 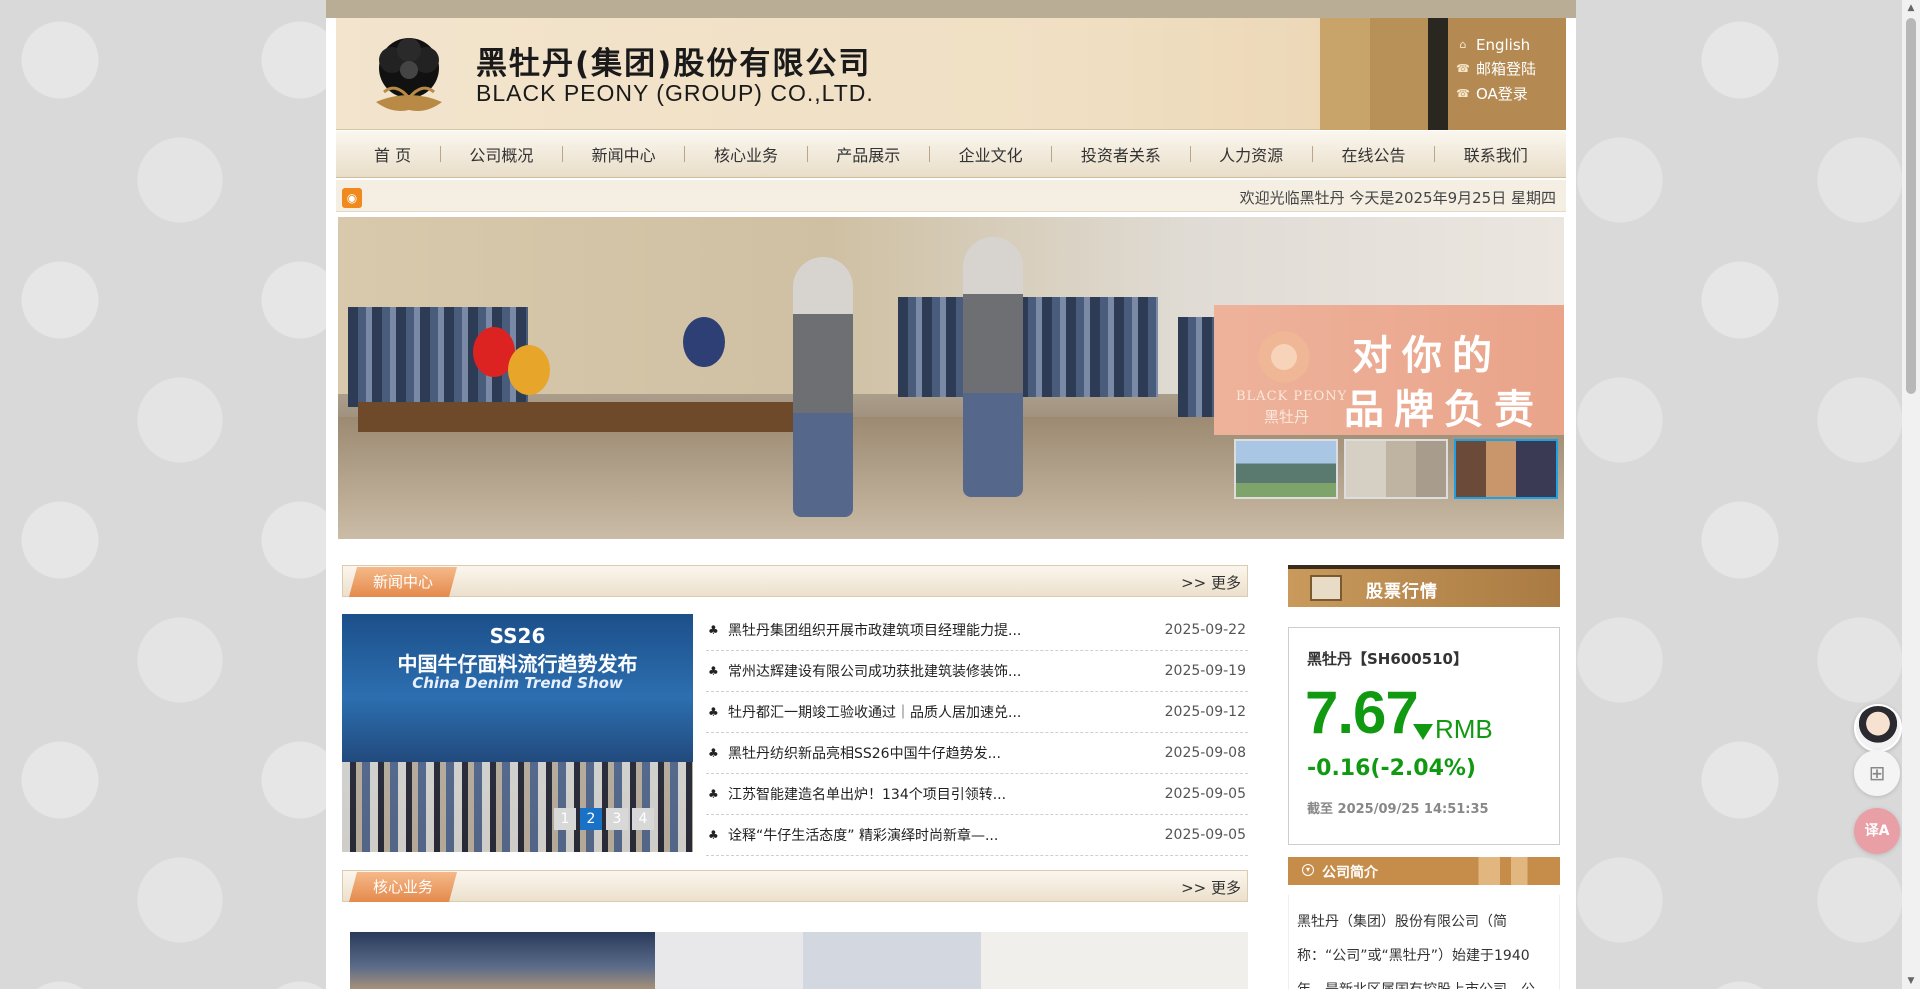 I want to click on news-item: ♣ 江苏智能建造名单出炉！134个项目引领转... 2025-09-05, so click(x=977, y=794).